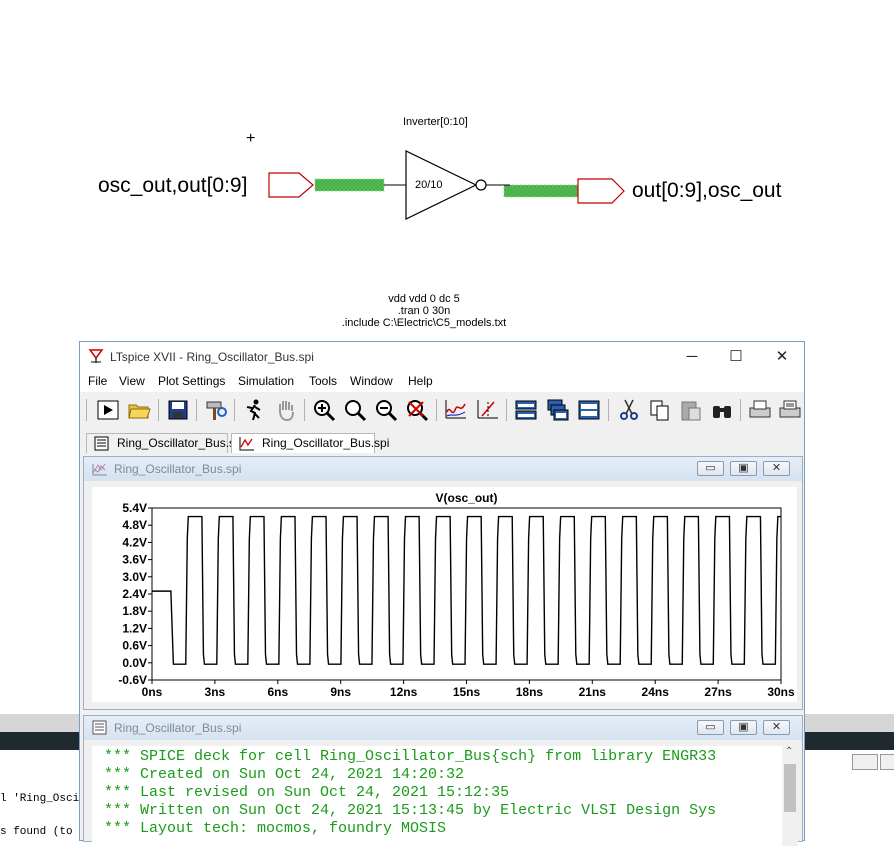 The image size is (894, 846). What do you see at coordinates (710, 727) in the screenshot?
I see `netlist-minimize-button: ▭` at bounding box center [710, 727].